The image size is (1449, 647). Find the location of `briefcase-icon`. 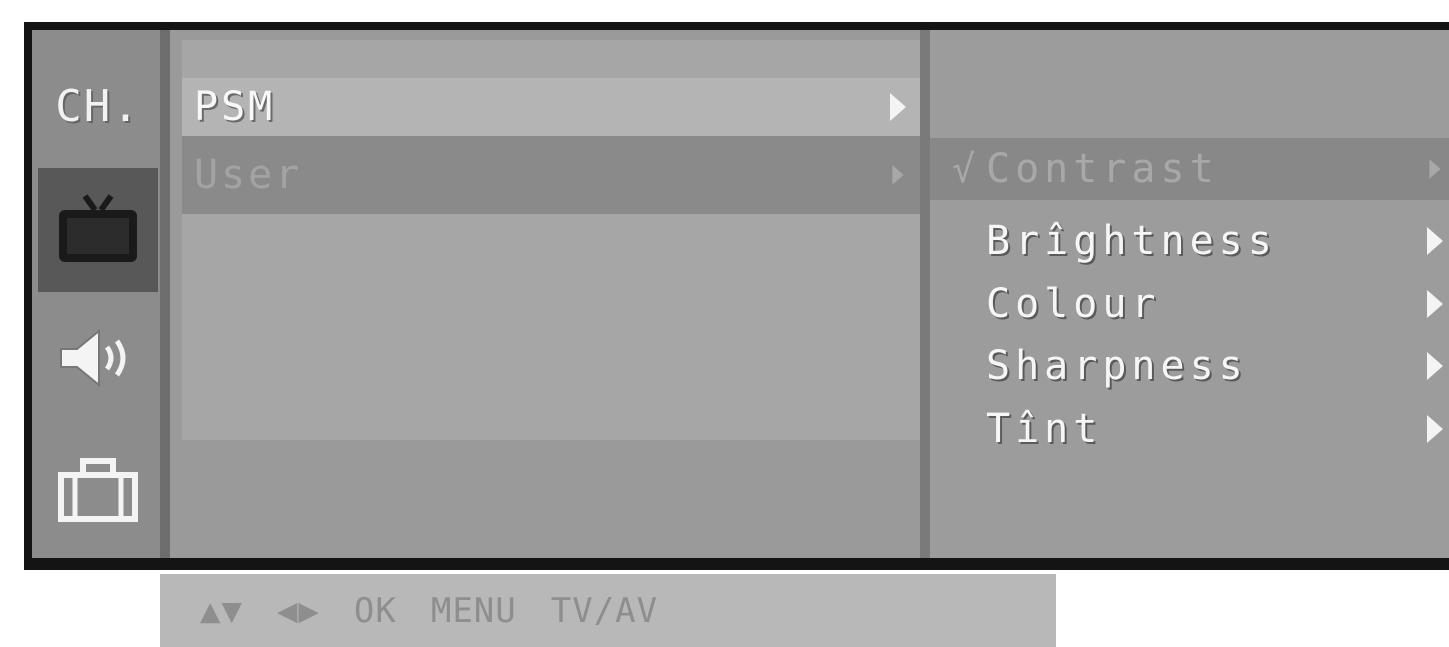

briefcase-icon is located at coordinates (98, 490).